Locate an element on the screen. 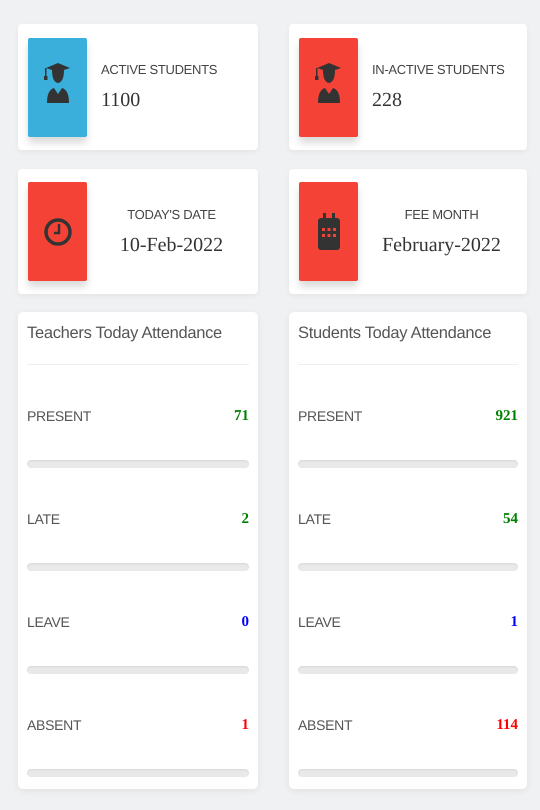 This screenshot has height=810, width=540. stat-label: ACTIVE STUDENTS is located at coordinates (159, 69).